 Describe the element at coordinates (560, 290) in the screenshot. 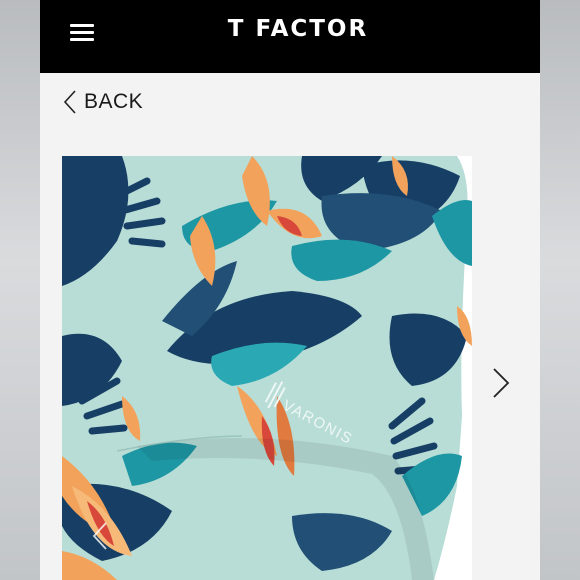

I see `background-right` at that location.